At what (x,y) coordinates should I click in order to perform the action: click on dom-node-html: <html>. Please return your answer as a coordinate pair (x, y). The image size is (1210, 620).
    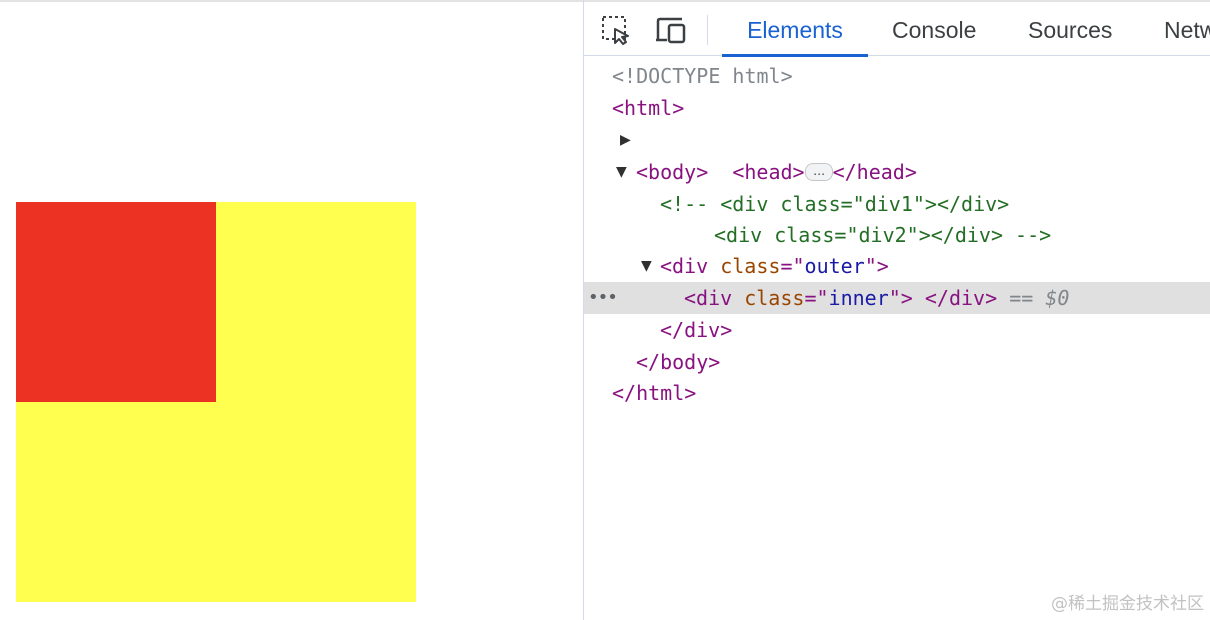
    Looking at the image, I should click on (897, 108).